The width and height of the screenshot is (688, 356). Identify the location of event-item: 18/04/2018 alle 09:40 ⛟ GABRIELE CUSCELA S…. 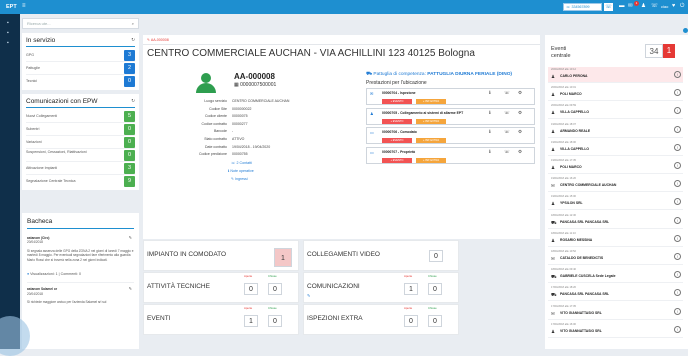
(615, 275).